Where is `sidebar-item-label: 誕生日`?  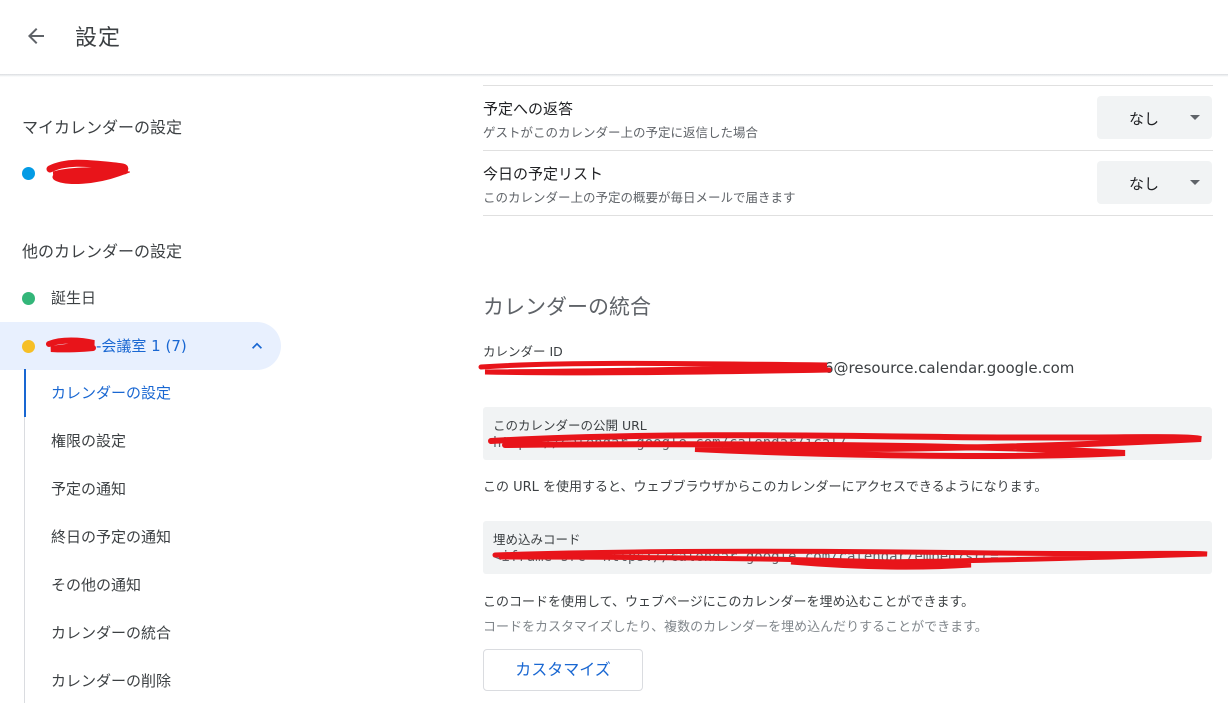
sidebar-item-label: 誕生日 is located at coordinates (74, 298).